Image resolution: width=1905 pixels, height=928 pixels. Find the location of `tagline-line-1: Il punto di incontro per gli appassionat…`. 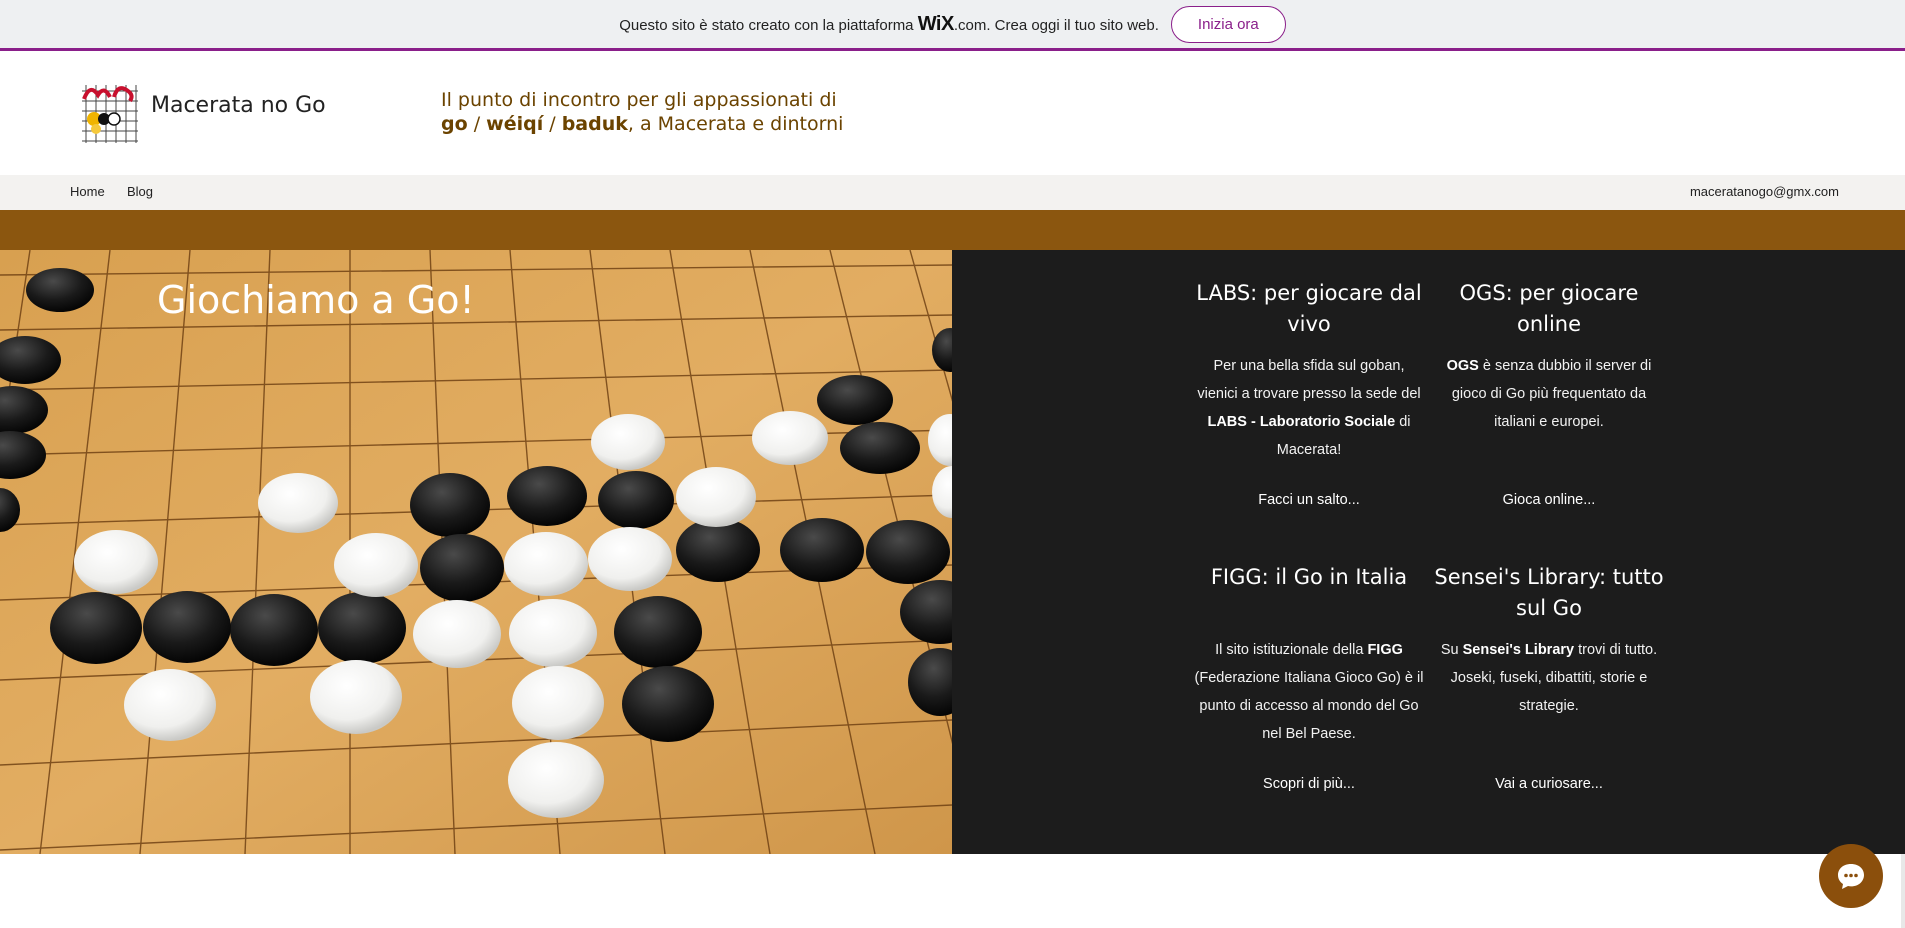

tagline-line-1: Il punto di incontro per gli appassionat… is located at coordinates (639, 100).